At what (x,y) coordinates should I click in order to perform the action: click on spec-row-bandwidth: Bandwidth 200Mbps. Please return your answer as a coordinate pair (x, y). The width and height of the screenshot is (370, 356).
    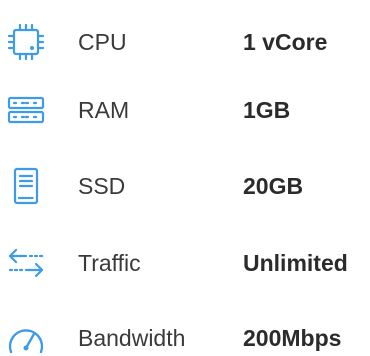
    Looking at the image, I should click on (185, 332).